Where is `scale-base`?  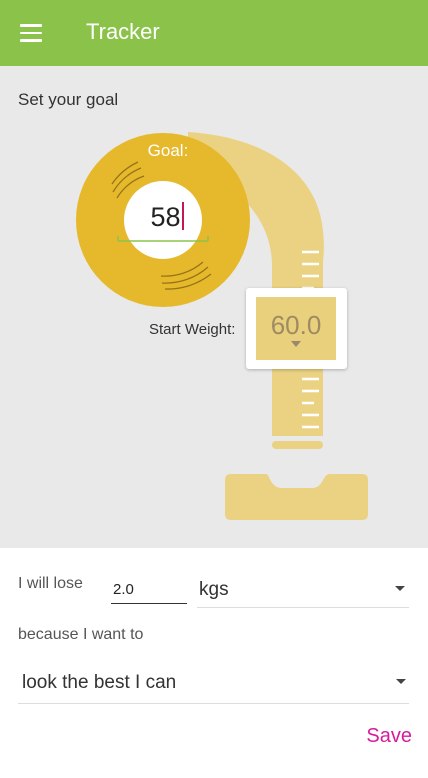 scale-base is located at coordinates (296, 497).